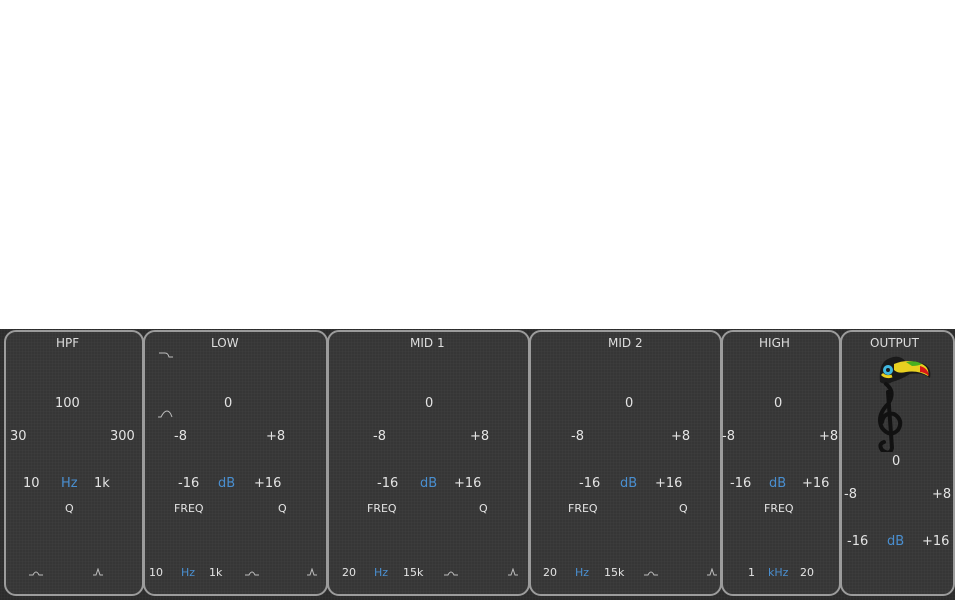  Describe the element at coordinates (225, 343) in the screenshot. I see `low-title: LOW` at that location.